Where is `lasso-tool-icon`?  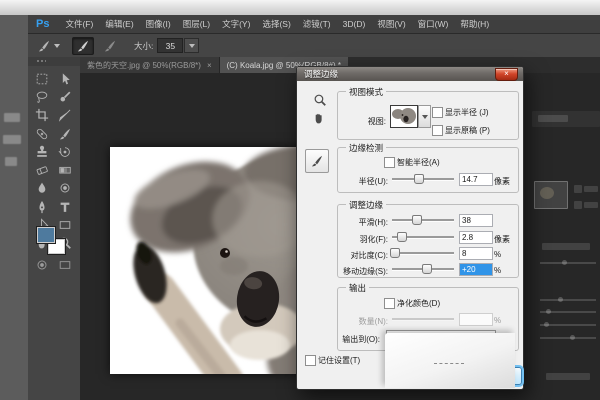 lasso-tool-icon is located at coordinates (42, 97).